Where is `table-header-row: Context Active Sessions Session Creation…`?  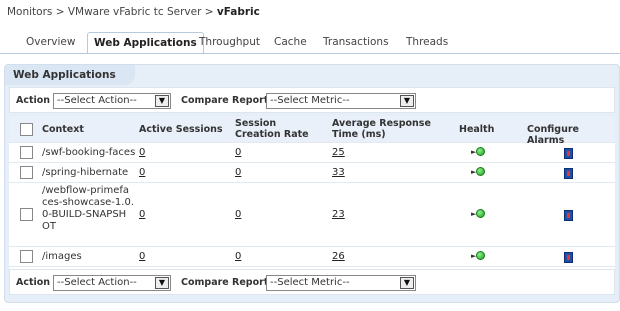 table-header-row: Context Active Sessions Session Creation… is located at coordinates (312, 131).